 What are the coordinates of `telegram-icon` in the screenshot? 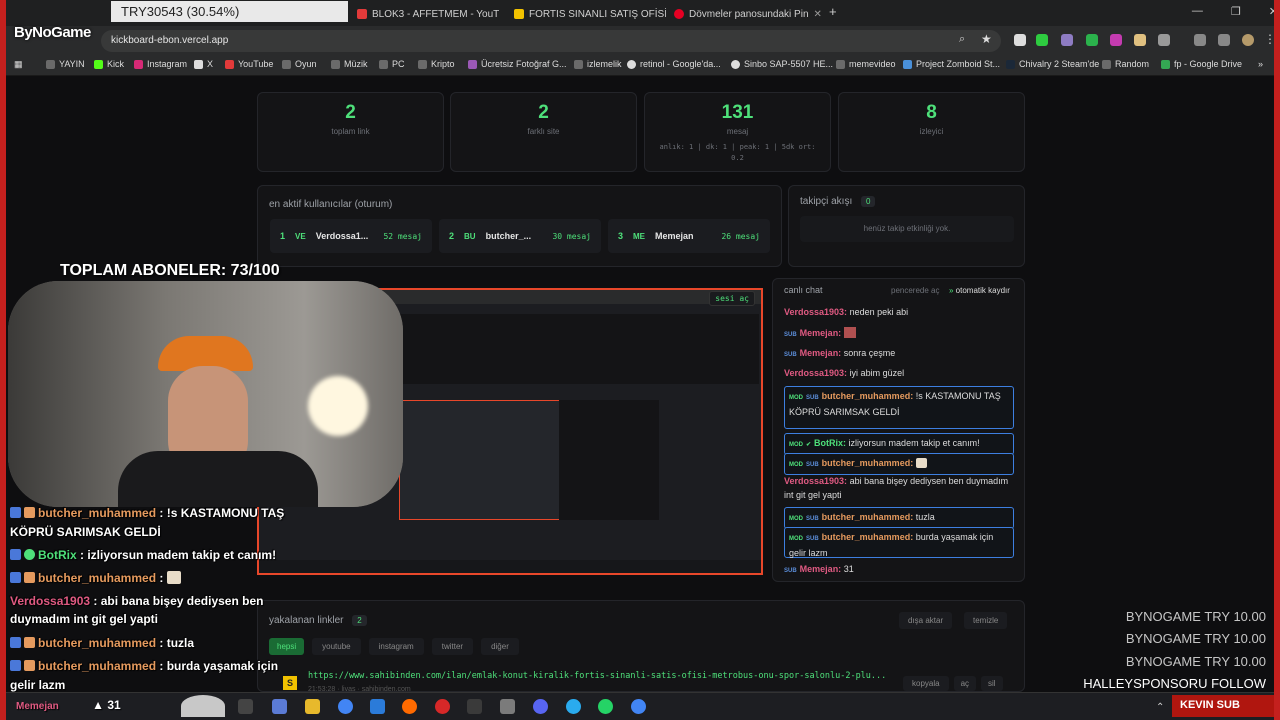 It's located at (573, 706).